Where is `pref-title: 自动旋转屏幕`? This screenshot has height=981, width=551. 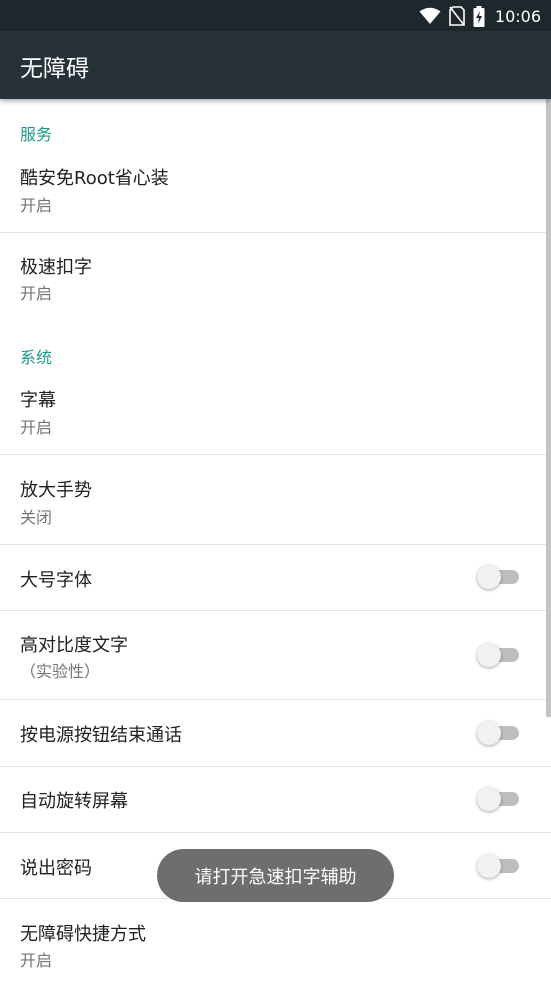 pref-title: 自动旋转屏幕 is located at coordinates (74, 801).